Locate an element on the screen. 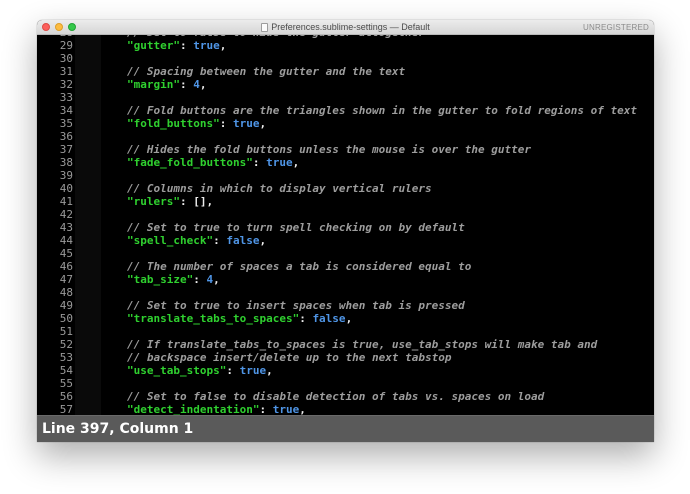 This screenshot has height=494, width=690. line-number: 31 is located at coordinates (66, 71).